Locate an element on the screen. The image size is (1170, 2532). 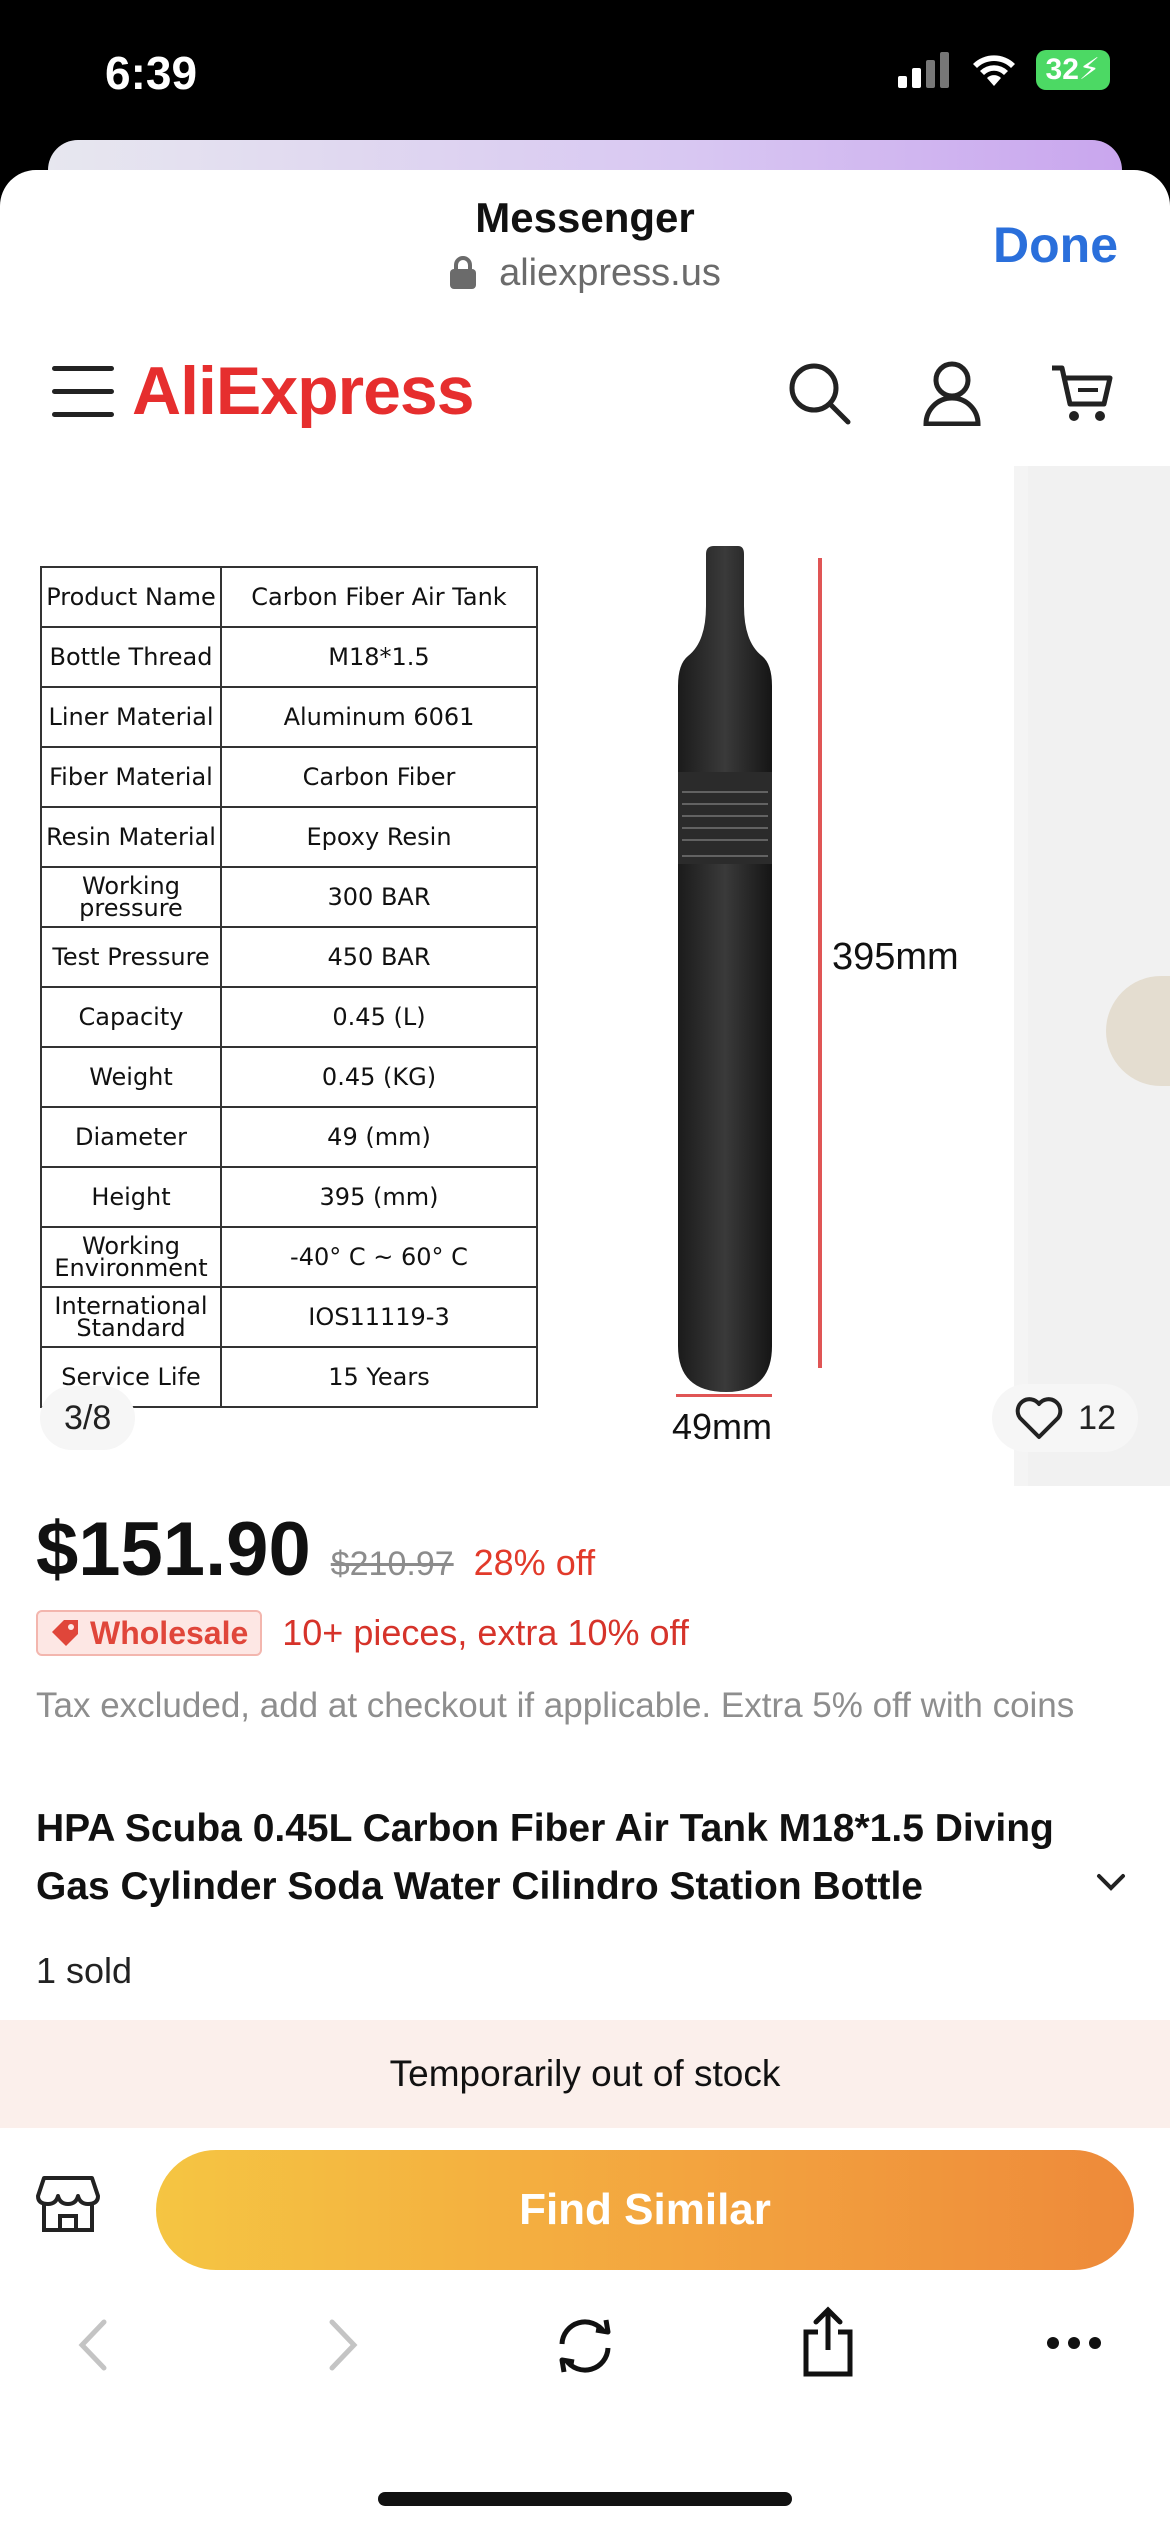
height-dimension-label: 395mm is located at coordinates (895, 957).